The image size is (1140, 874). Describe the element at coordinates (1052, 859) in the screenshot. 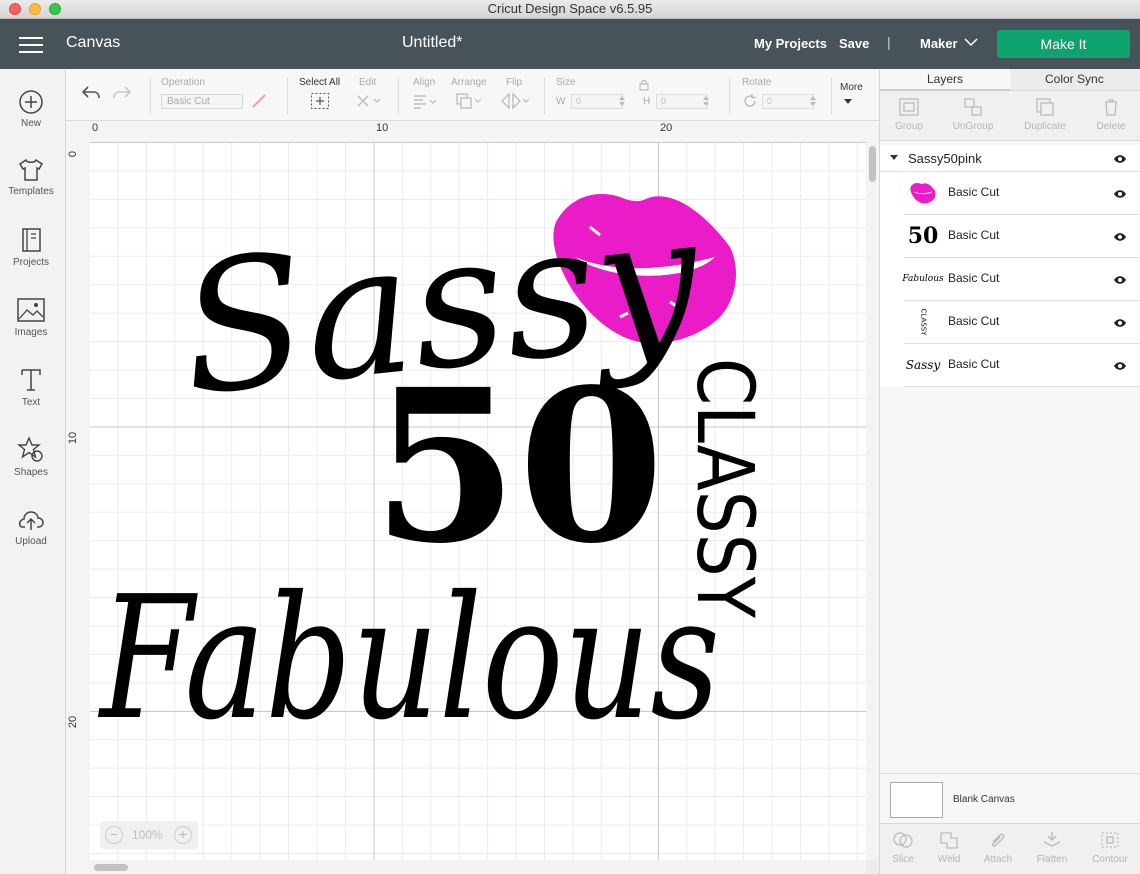

I see `action-label: Flatten` at that location.